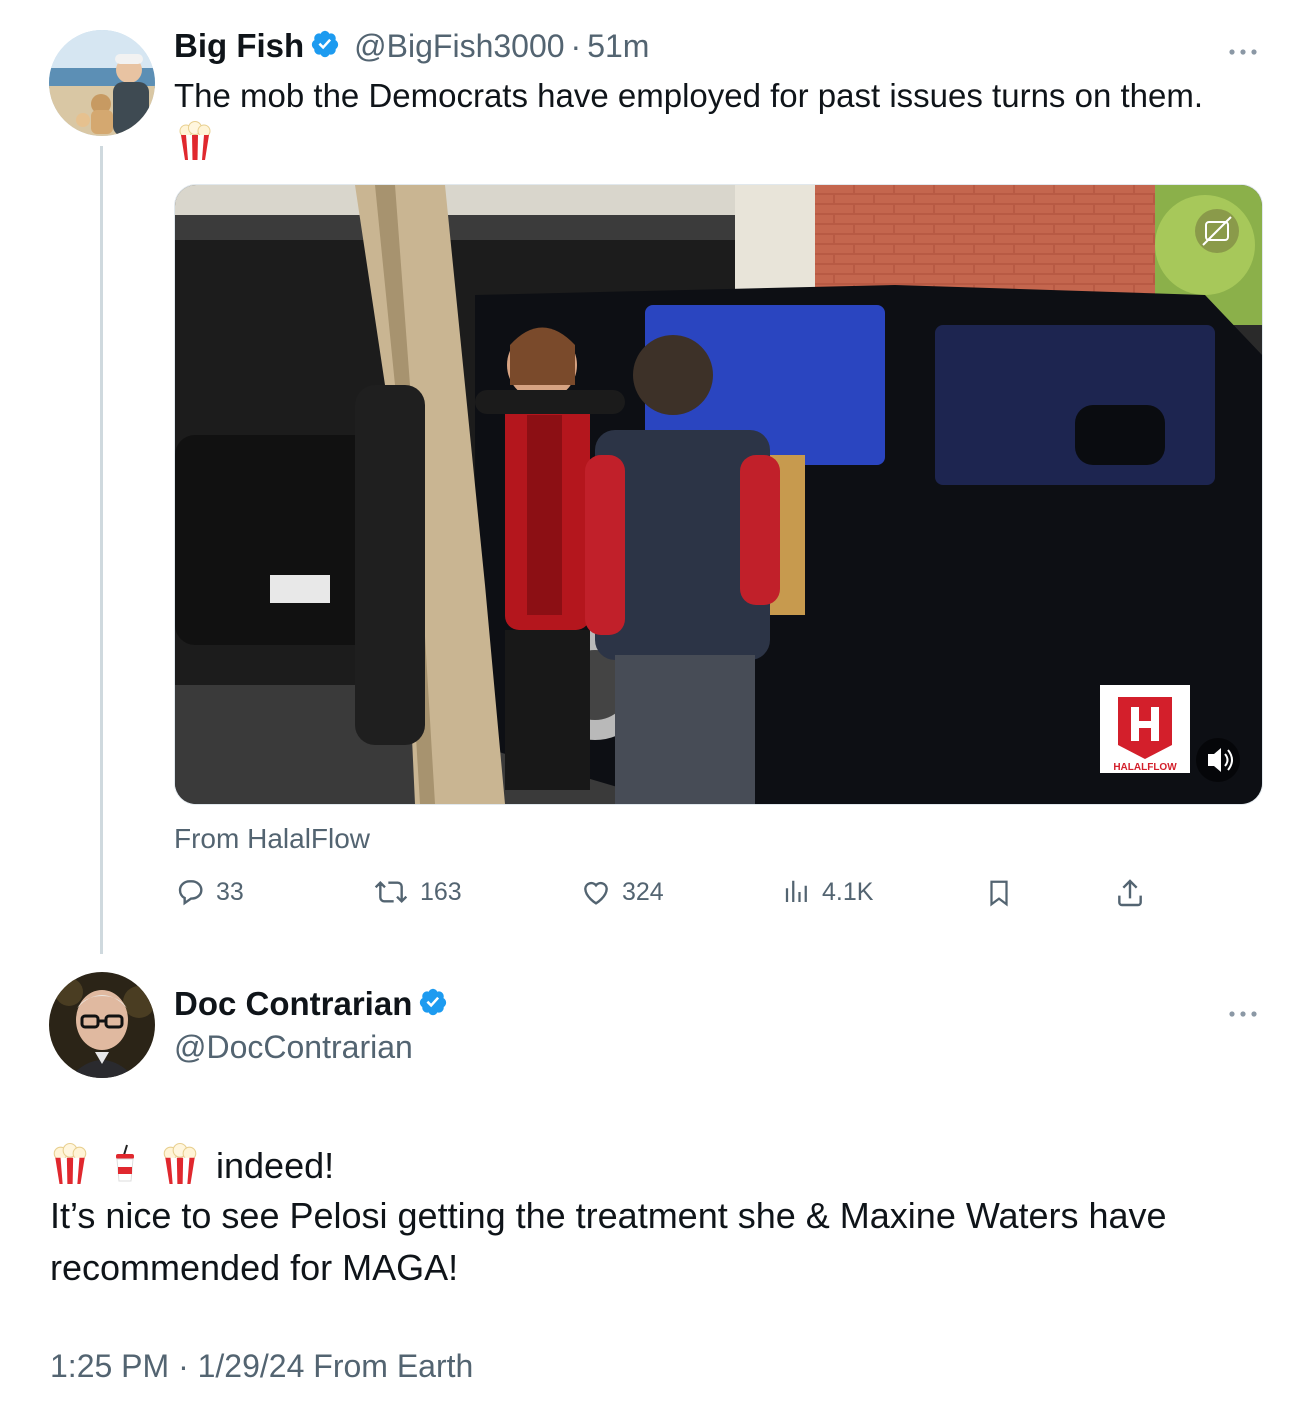 This screenshot has width=1307, height=1408. Describe the element at coordinates (293, 1047) in the screenshot. I see `author-handle: @DocContrarian` at that location.